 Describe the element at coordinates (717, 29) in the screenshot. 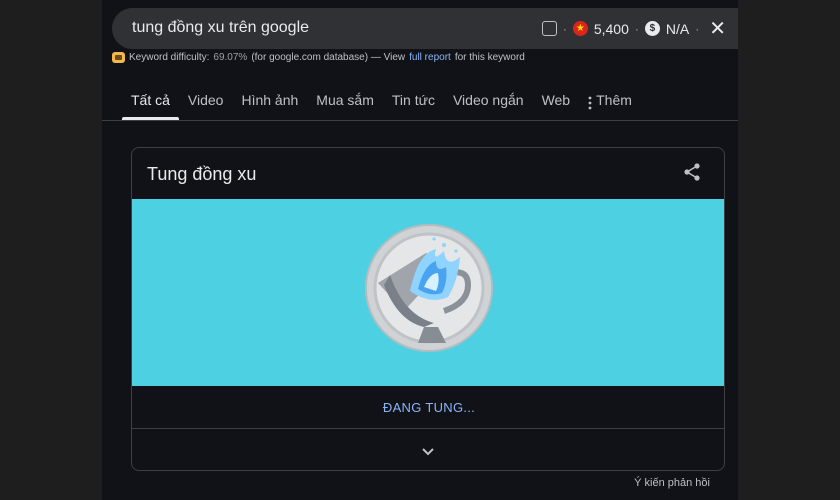

I see `close-icon: ✕` at that location.